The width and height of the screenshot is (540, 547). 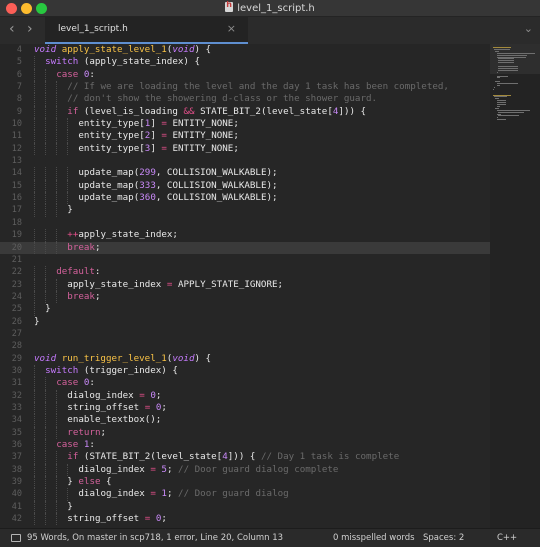 What do you see at coordinates (245, 149) in the screenshot?
I see `code-line: 12 entity_type[3] = ENTITY_NONE;` at bounding box center [245, 149].